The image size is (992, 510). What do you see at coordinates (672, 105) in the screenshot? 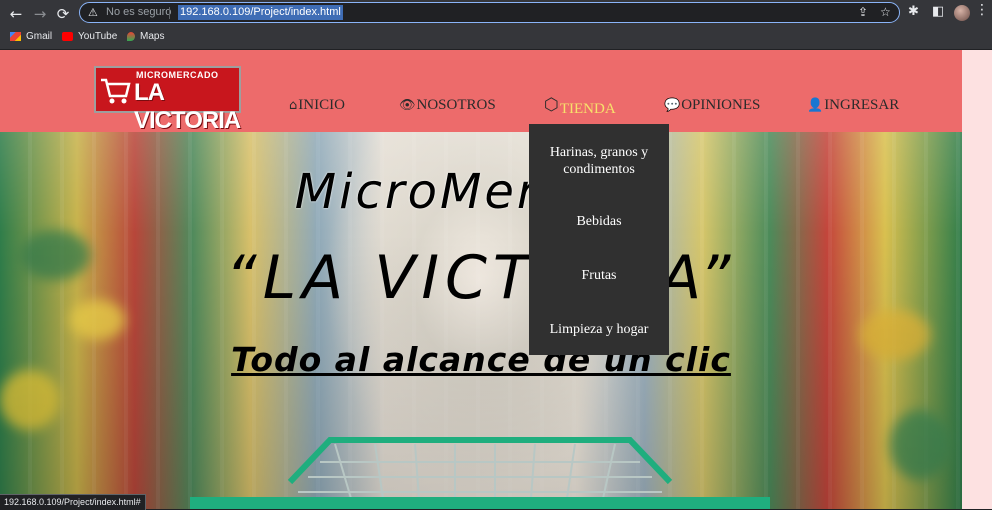
I see `comment-icon: 💬` at bounding box center [672, 105].